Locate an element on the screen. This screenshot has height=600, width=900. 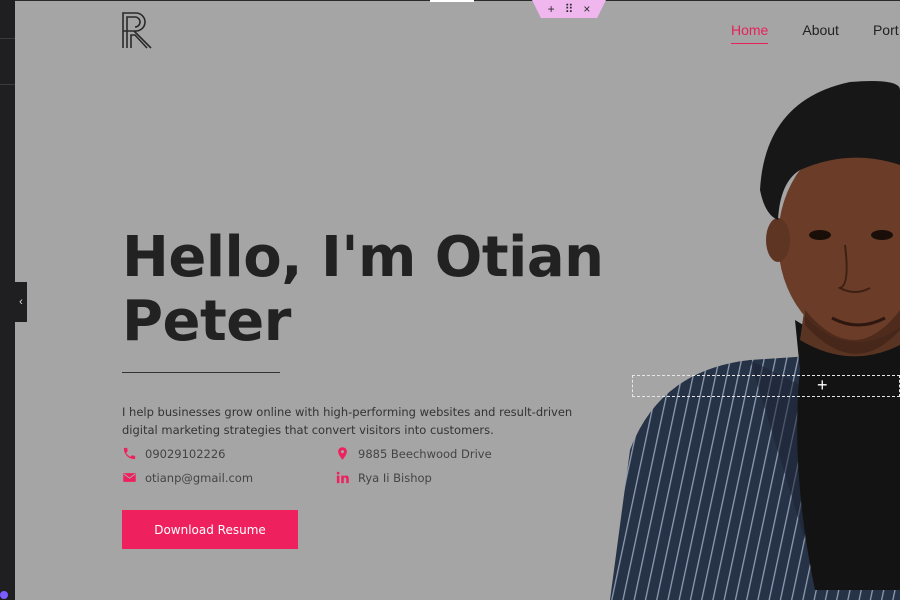
hero-headline-line2: Peter is located at coordinates (206, 321).